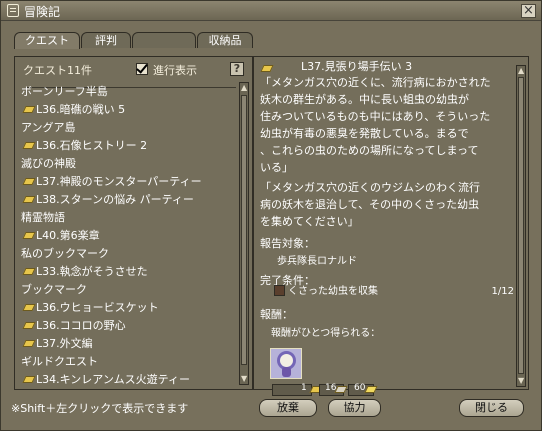 The image size is (542, 431). I want to click on report-title: 報告対象：, so click(287, 243).